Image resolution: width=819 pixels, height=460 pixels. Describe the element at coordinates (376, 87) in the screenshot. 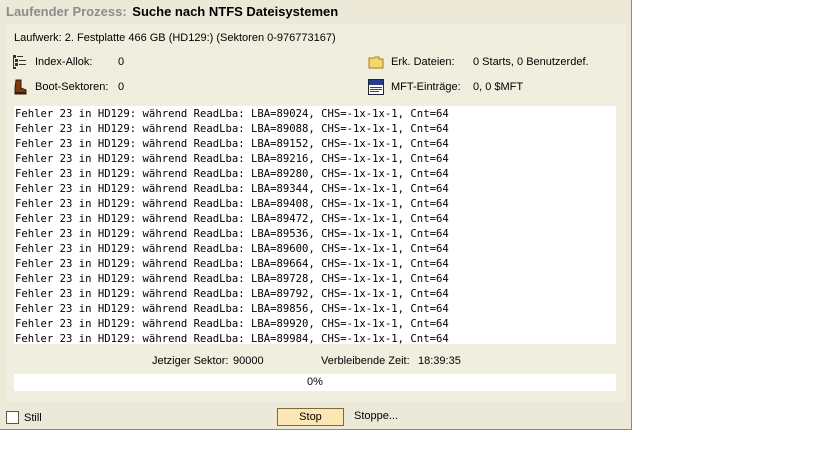

I see `file-icon` at that location.